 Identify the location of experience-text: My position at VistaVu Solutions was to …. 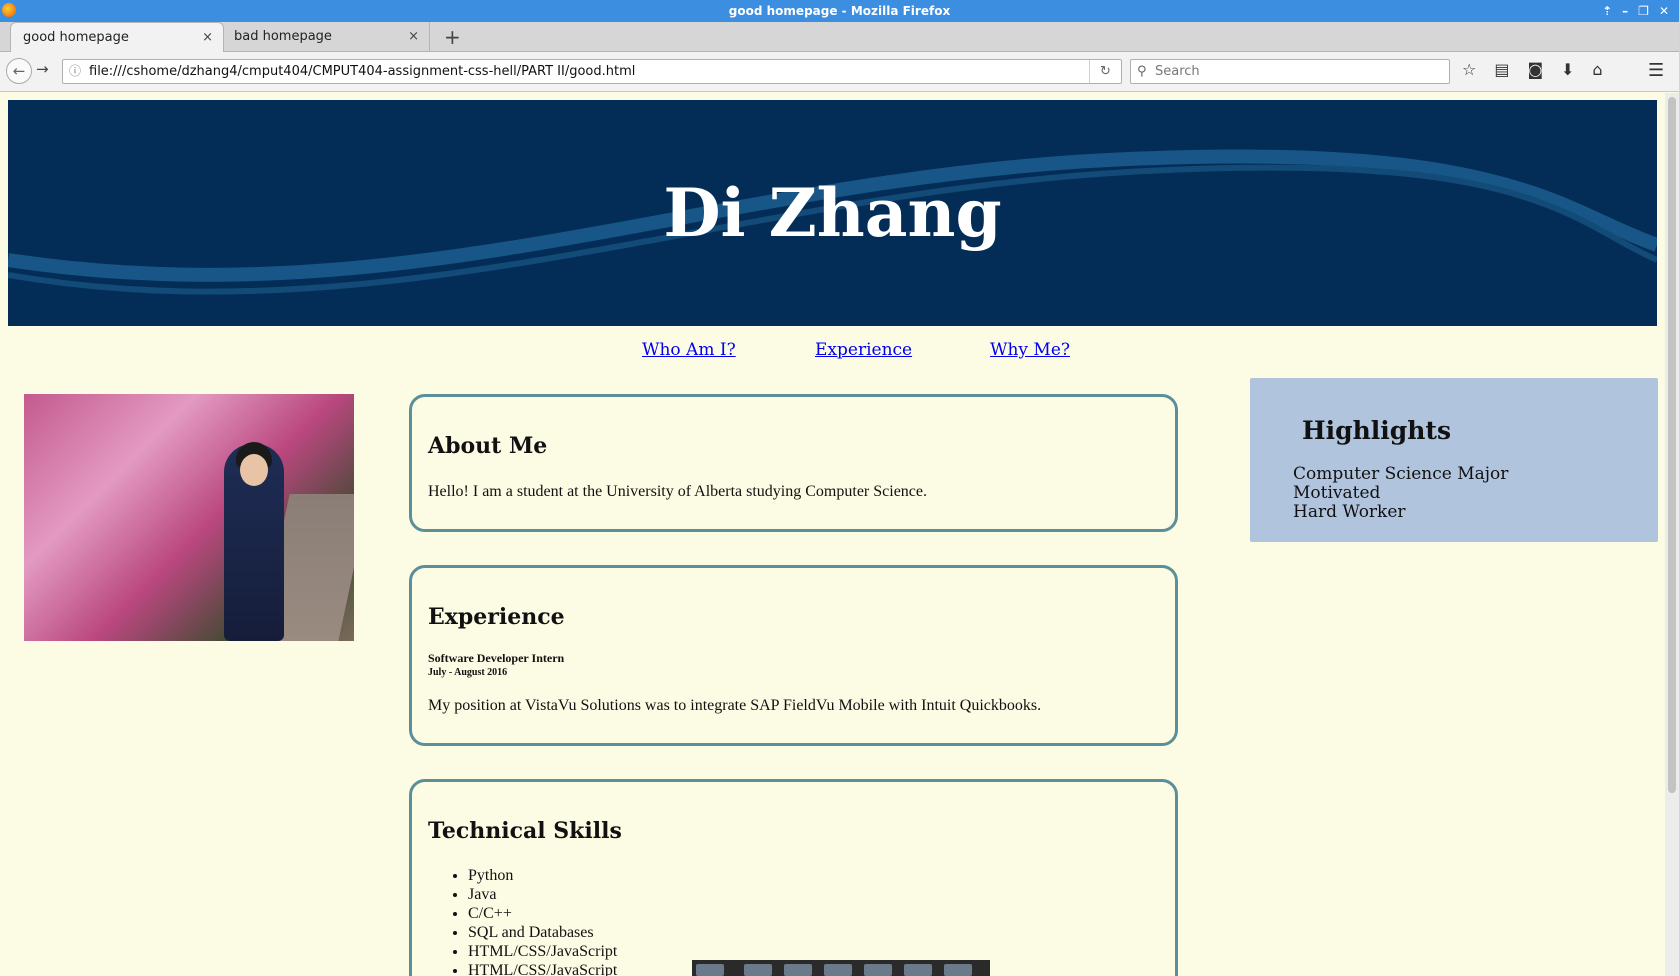
(735, 705).